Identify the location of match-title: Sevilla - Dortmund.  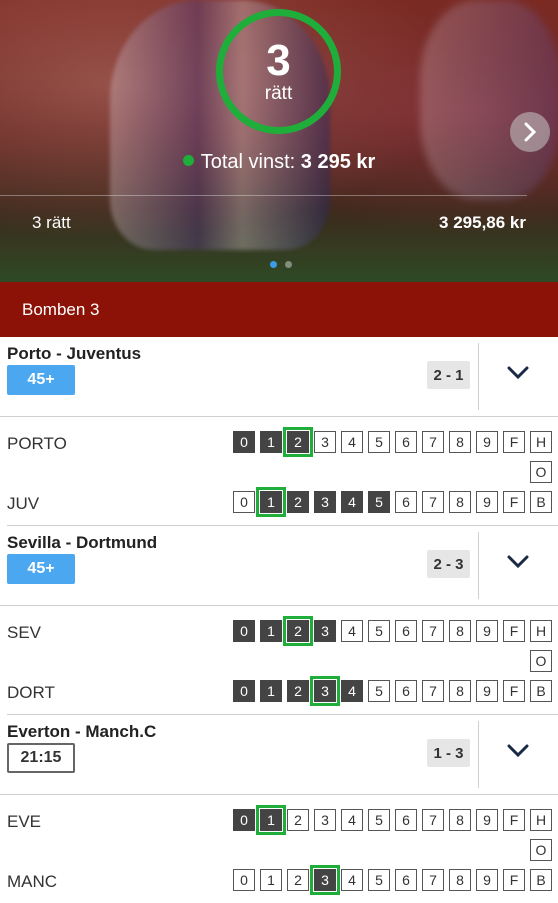
(82, 542).